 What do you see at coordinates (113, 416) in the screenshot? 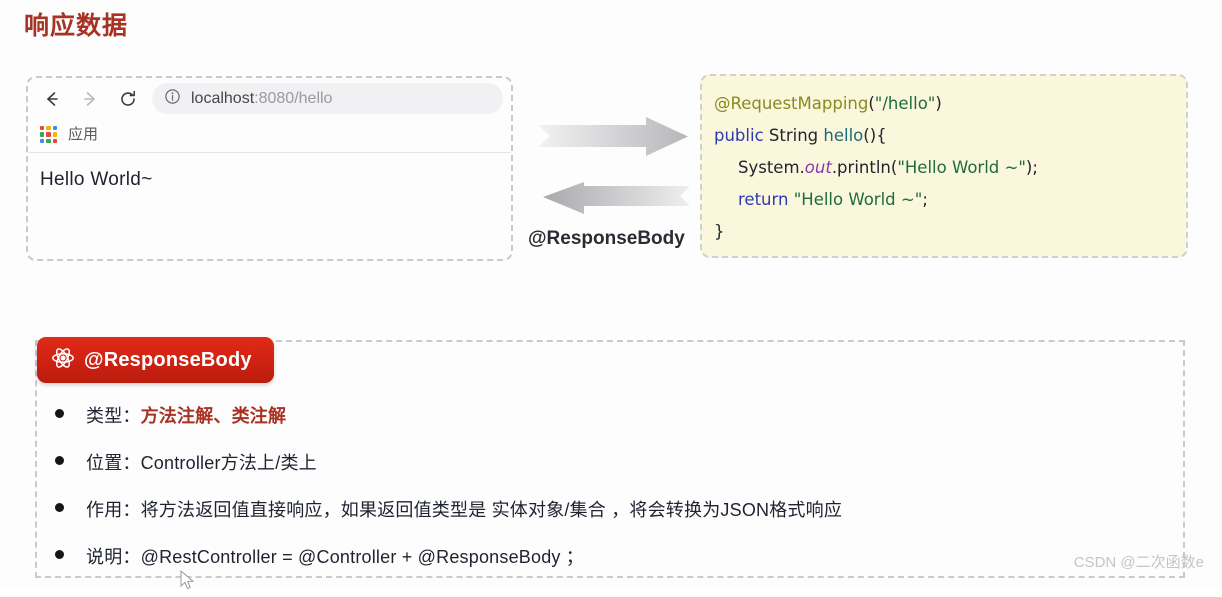
I see `list-item-label: 类型：` at bounding box center [113, 416].